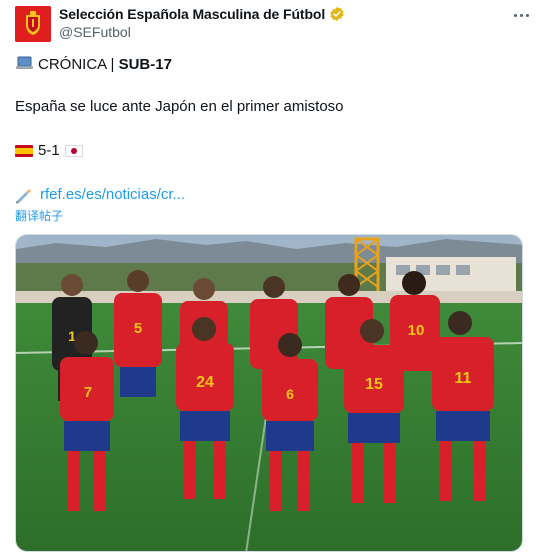  Describe the element at coordinates (463, 378) in the screenshot. I see `svg-text: 11` at that location.